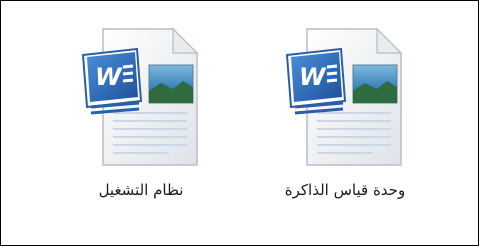 The width and height of the screenshot is (479, 246). Describe the element at coordinates (345, 190) in the screenshot. I see `file-name-label: وحدة قياس الذاكرة` at that location.